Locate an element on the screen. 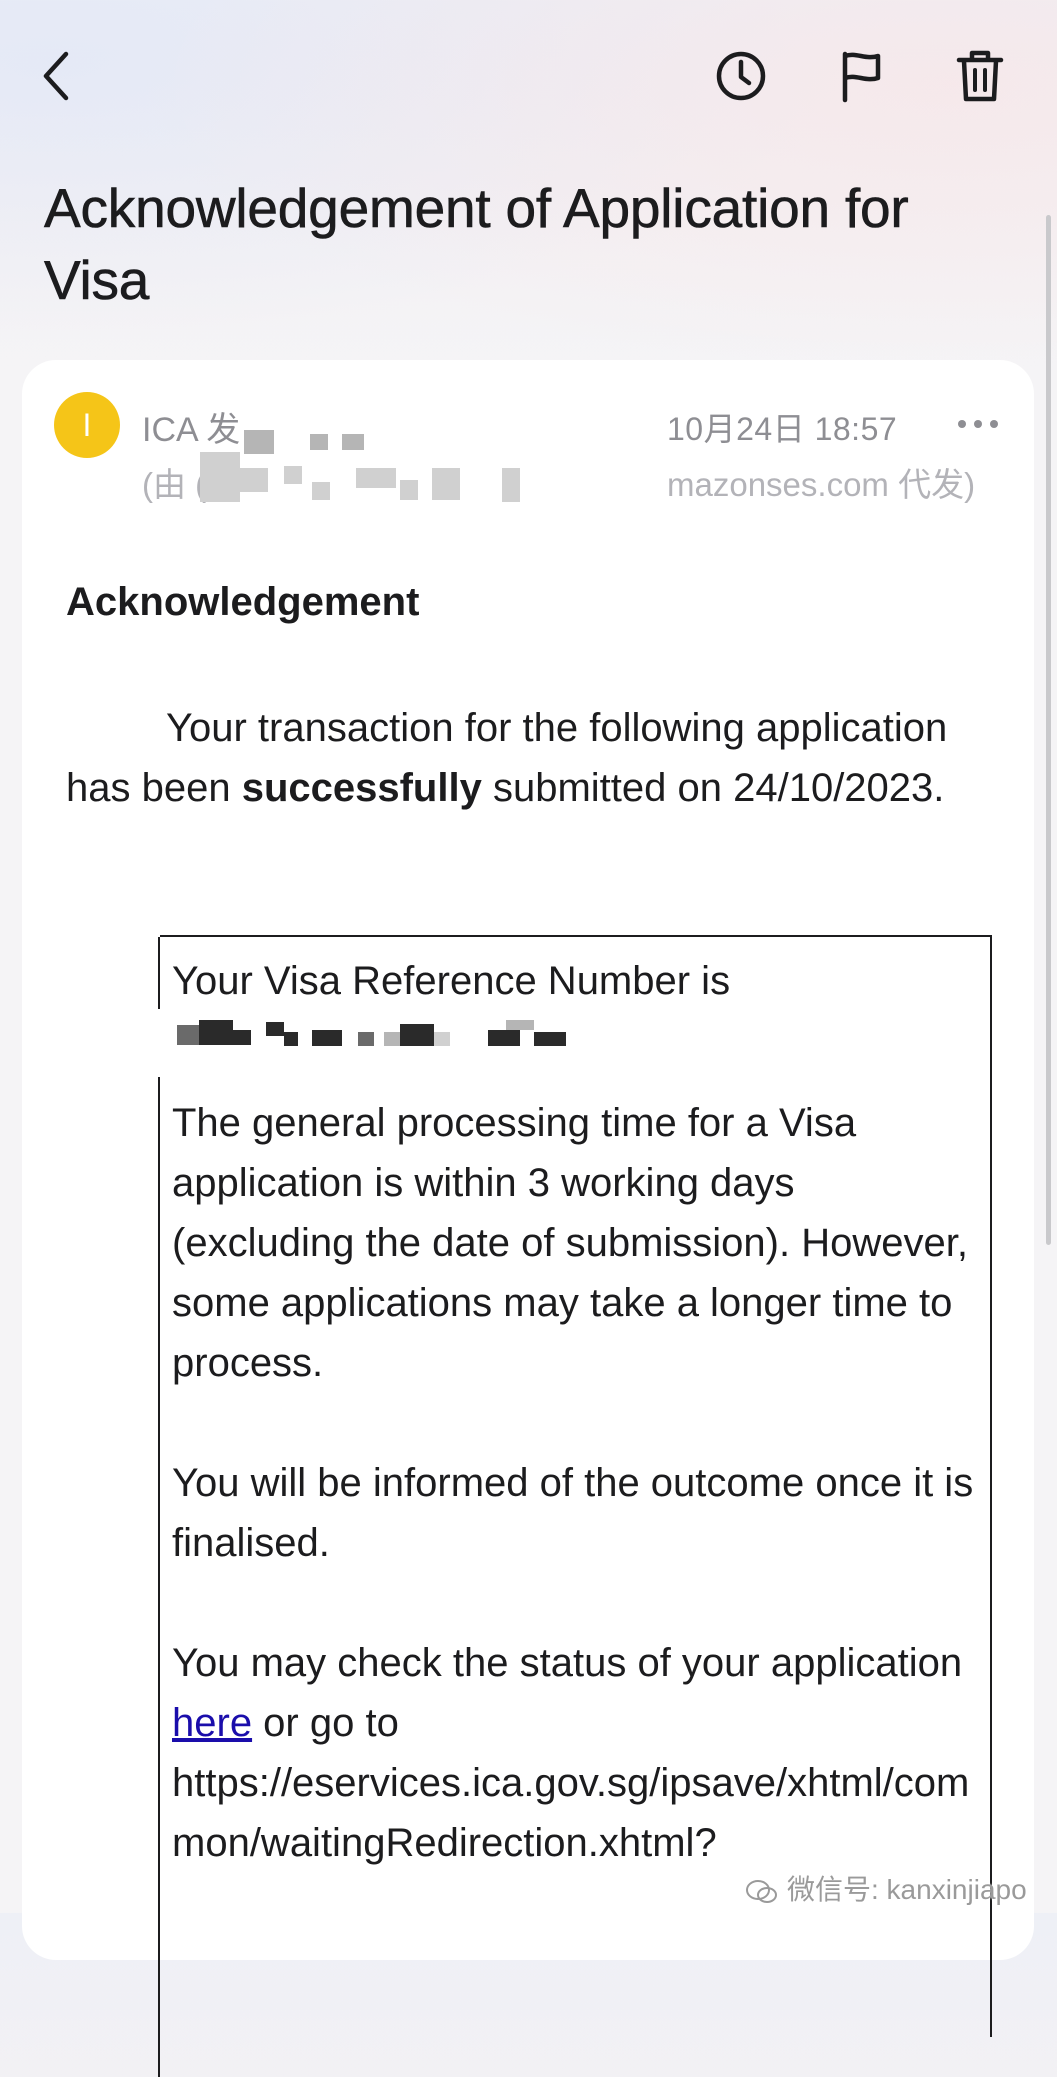 This screenshot has width=1057, height=2077. back-button is located at coordinates (56, 76).